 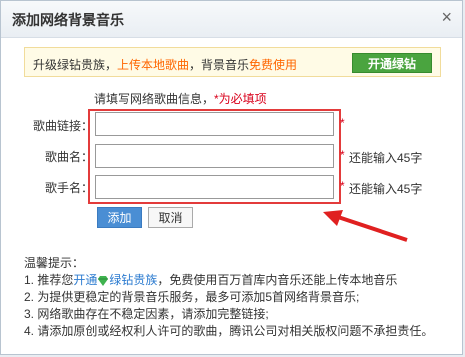 I want to click on dialog-titlebar: 添加网络背景音乐 ×, so click(x=231, y=19).